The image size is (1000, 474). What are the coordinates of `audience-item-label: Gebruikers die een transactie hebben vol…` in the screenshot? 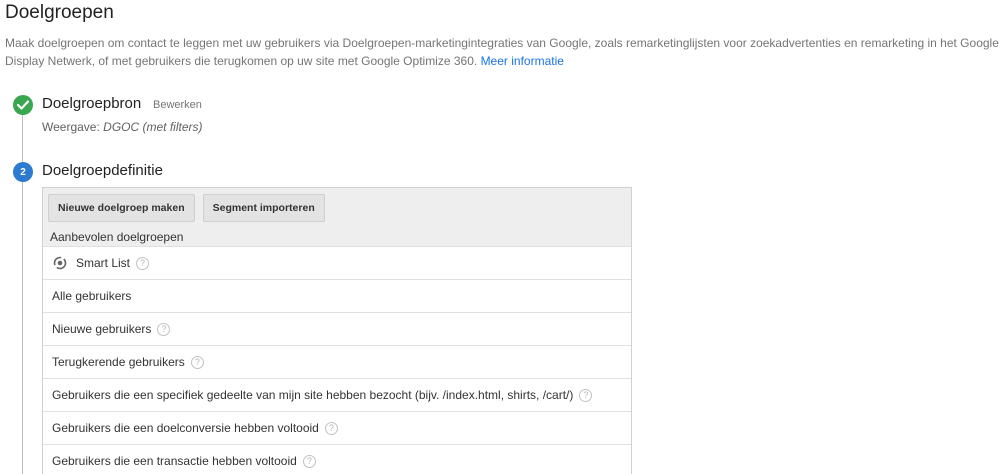 It's located at (174, 461).